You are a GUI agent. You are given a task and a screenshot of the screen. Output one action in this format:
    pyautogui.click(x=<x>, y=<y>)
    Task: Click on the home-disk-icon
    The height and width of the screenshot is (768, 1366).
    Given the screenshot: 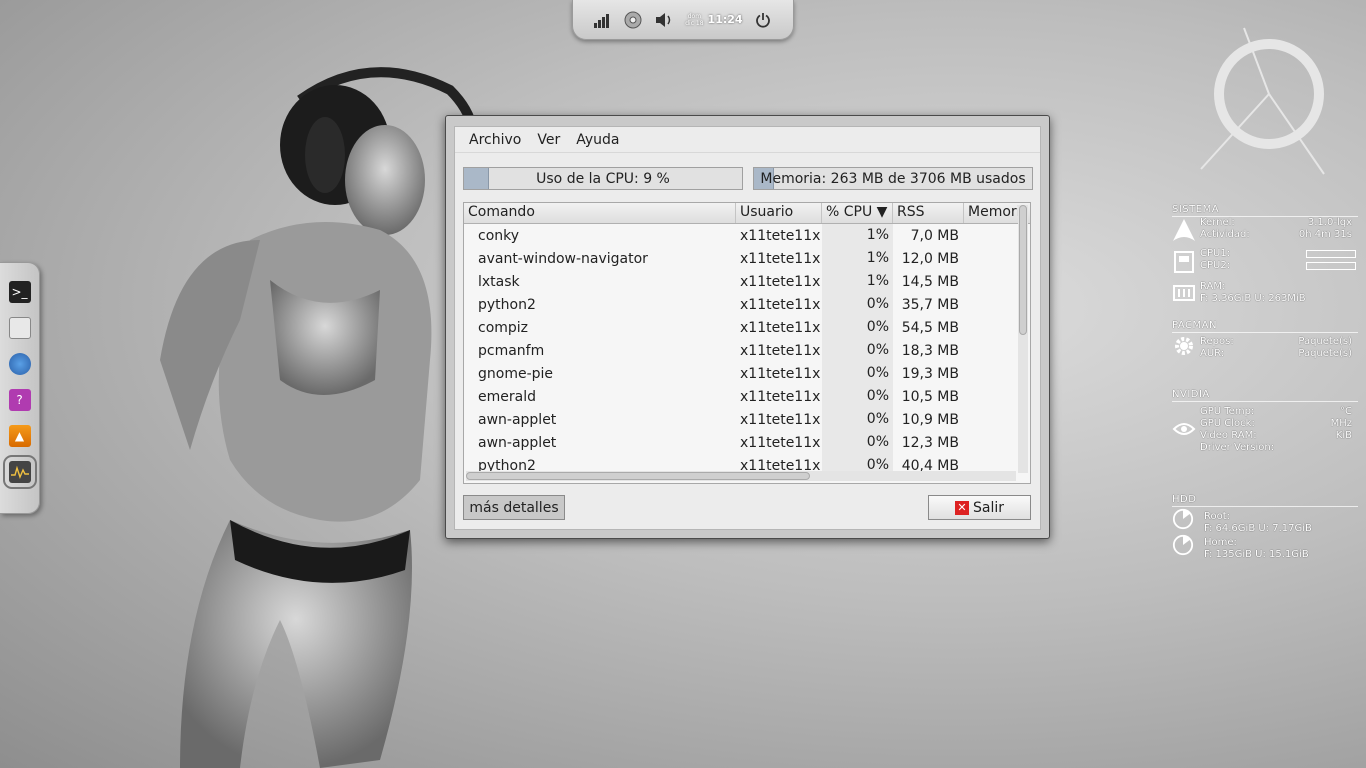 What is the action you would take?
    pyautogui.click(x=1183, y=545)
    